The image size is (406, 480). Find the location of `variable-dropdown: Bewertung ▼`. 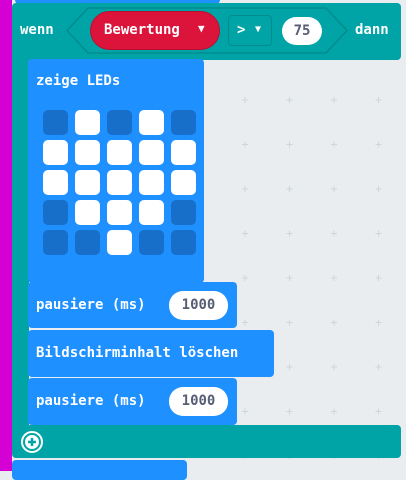

variable-dropdown: Bewertung ▼ is located at coordinates (155, 30).